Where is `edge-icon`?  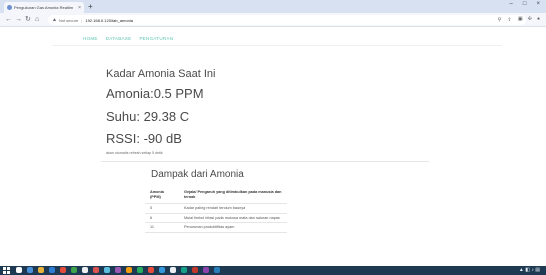
edge-icon is located at coordinates (52, 270).